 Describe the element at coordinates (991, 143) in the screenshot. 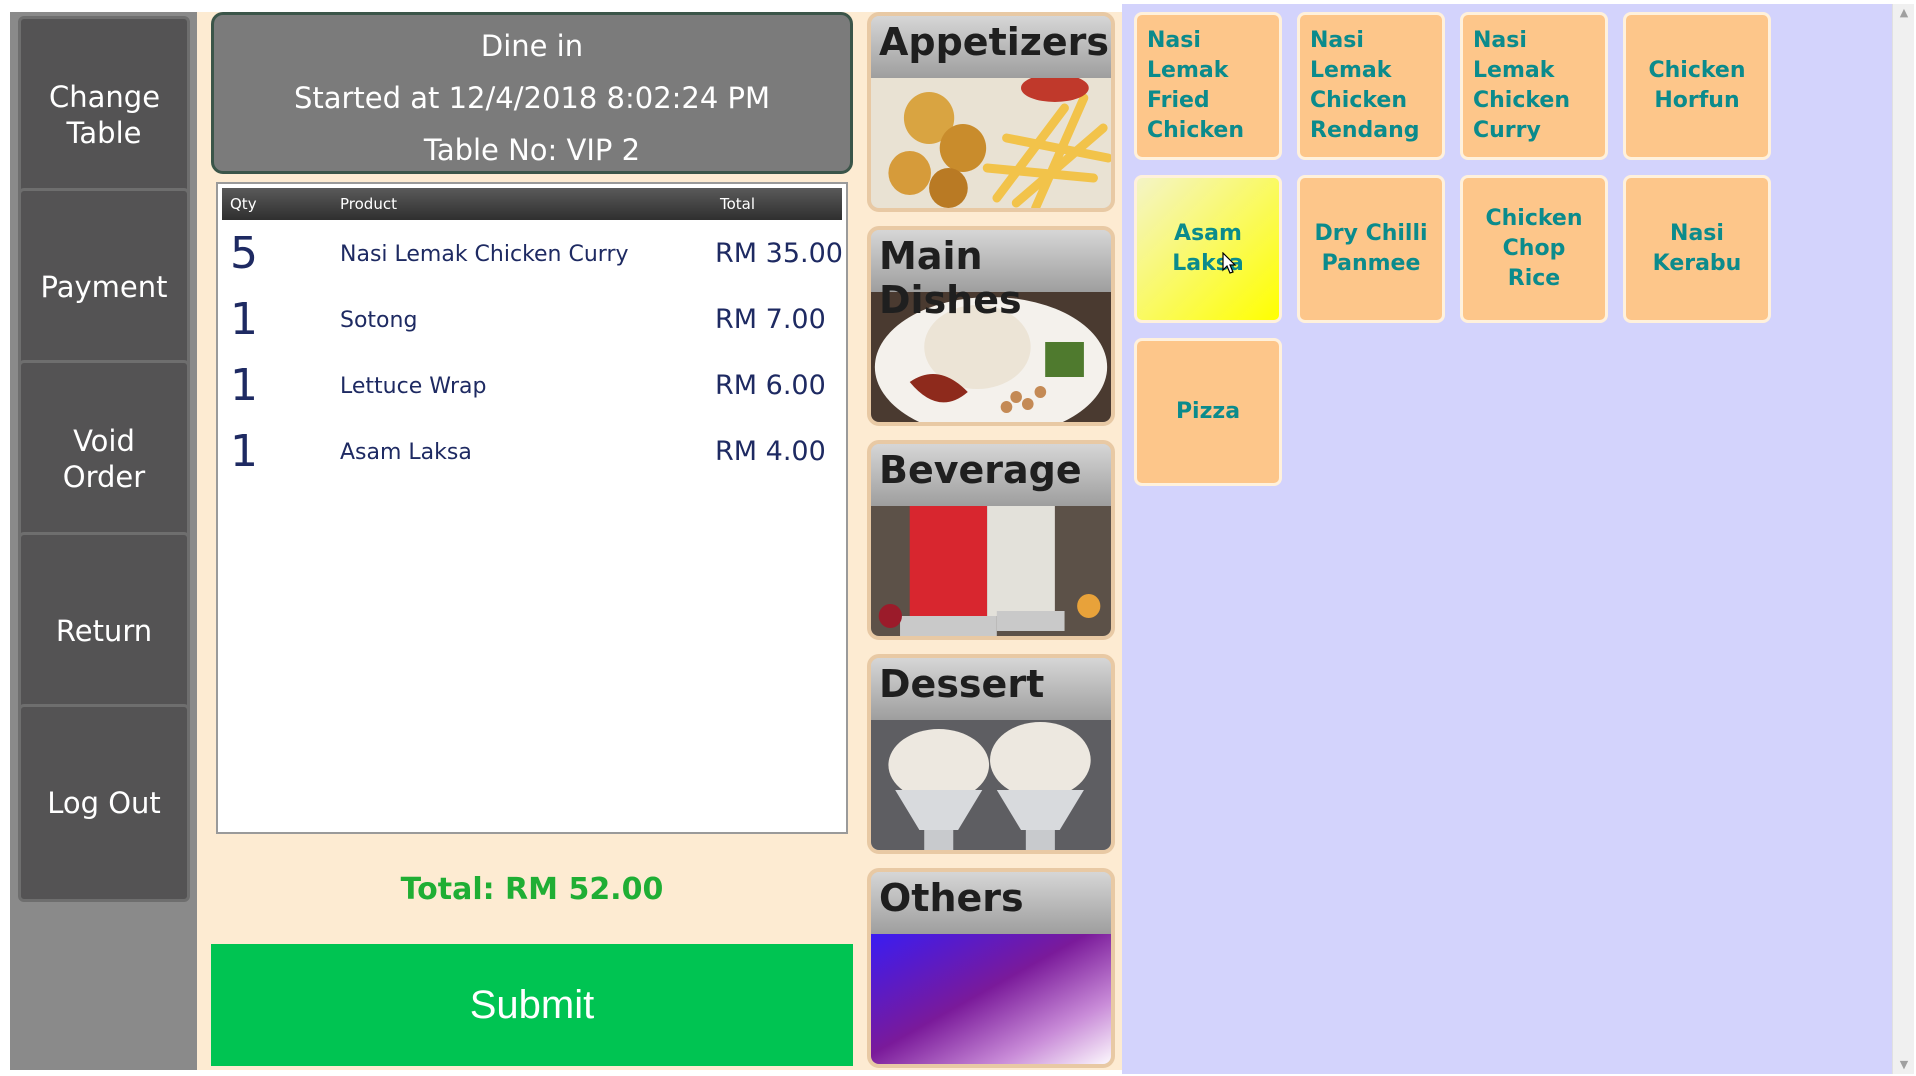

I see `appetizers-image` at that location.